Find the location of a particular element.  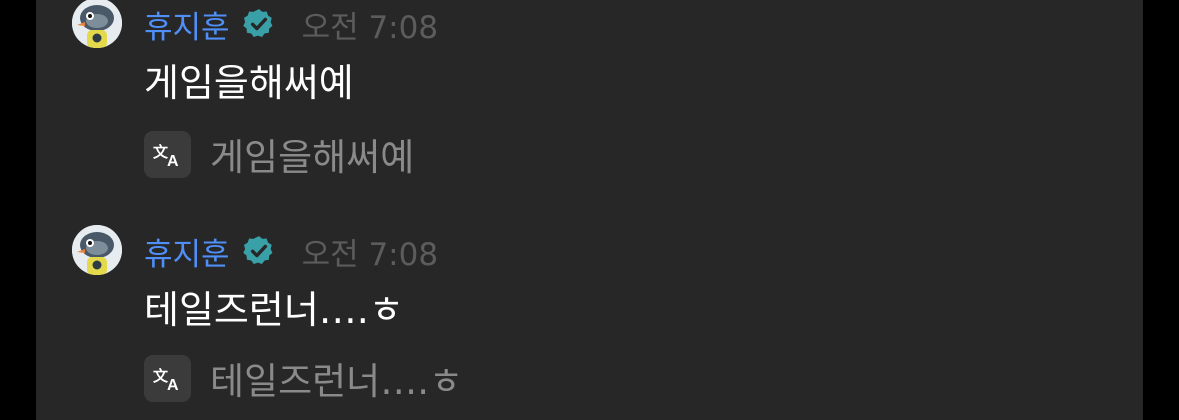

message-text: 게임을해써예 is located at coordinates (249, 83).